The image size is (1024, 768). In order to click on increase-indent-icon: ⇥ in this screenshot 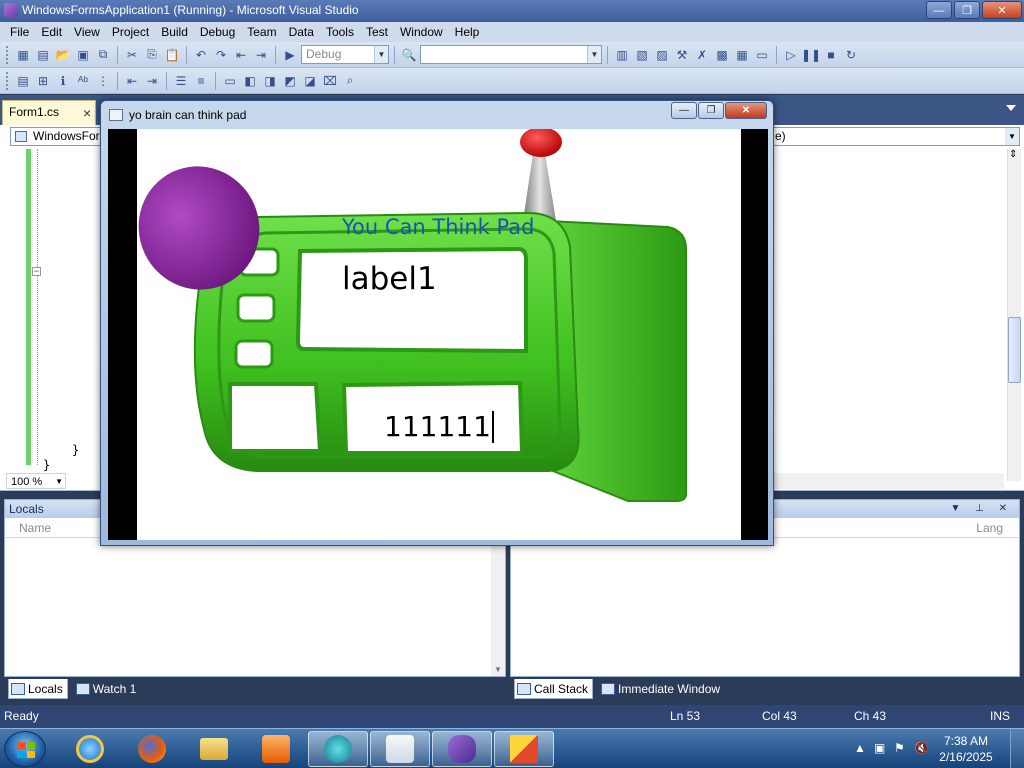, I will do `click(152, 81)`.